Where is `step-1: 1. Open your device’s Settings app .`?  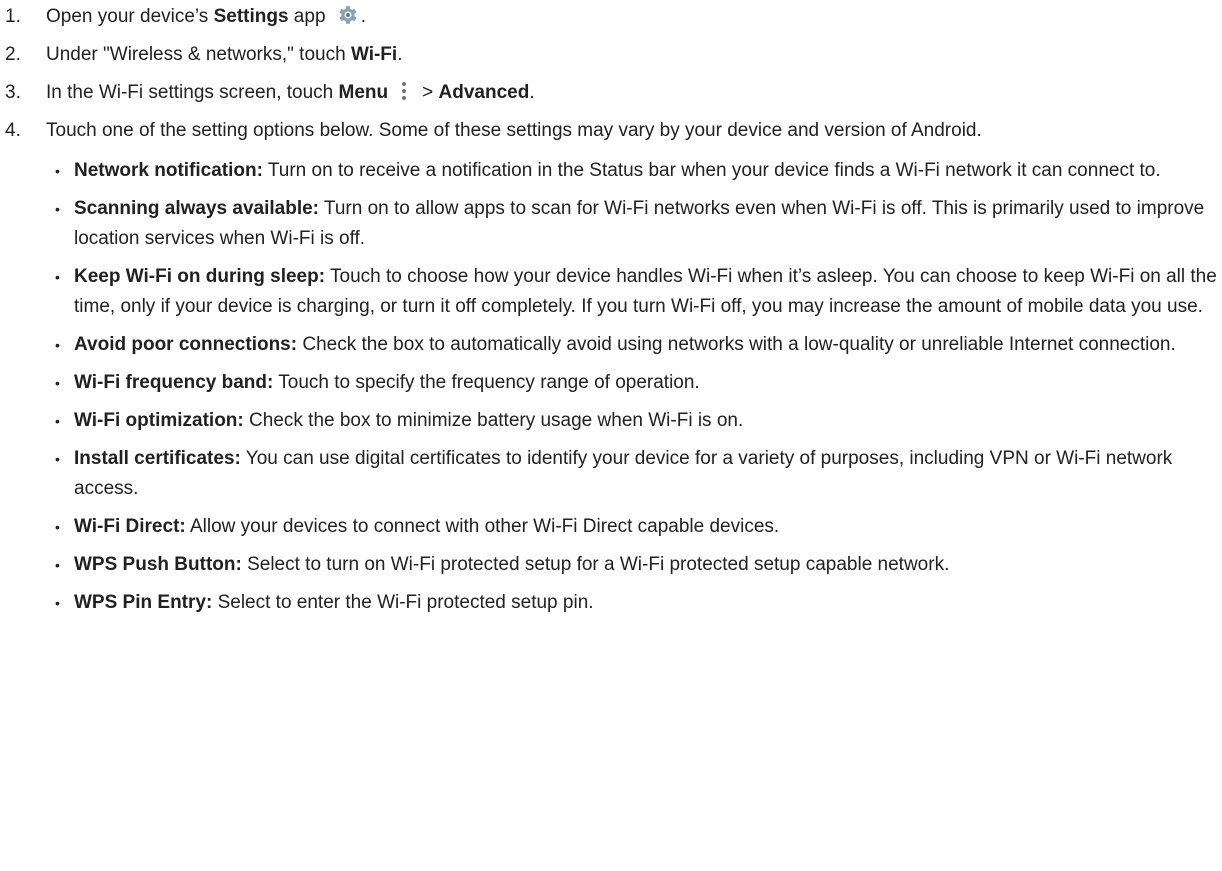 step-1: 1. Open your device’s Settings app . is located at coordinates (611, 17).